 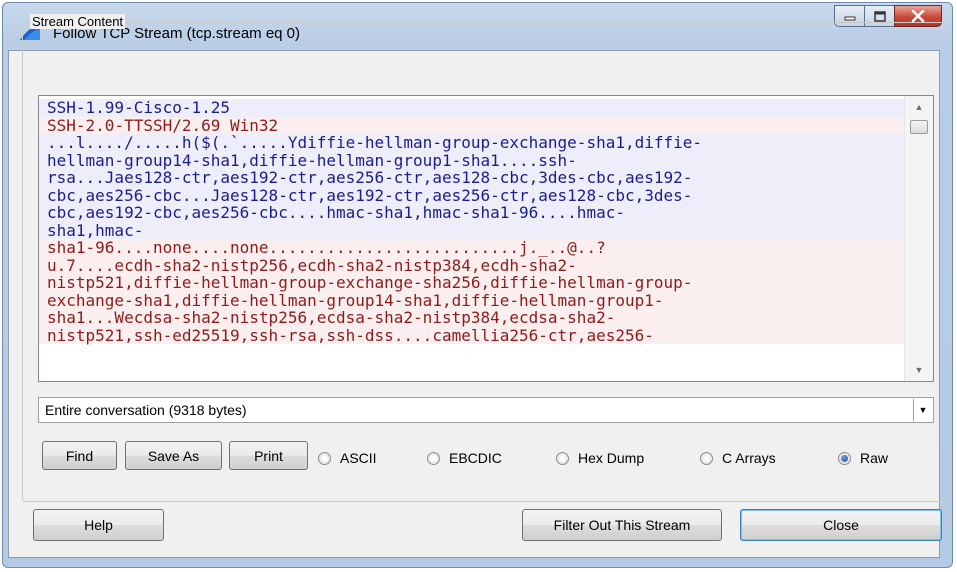 What do you see at coordinates (471, 108) in the screenshot?
I see `stream-line: SSH-1.99-Cisco-1.25` at bounding box center [471, 108].